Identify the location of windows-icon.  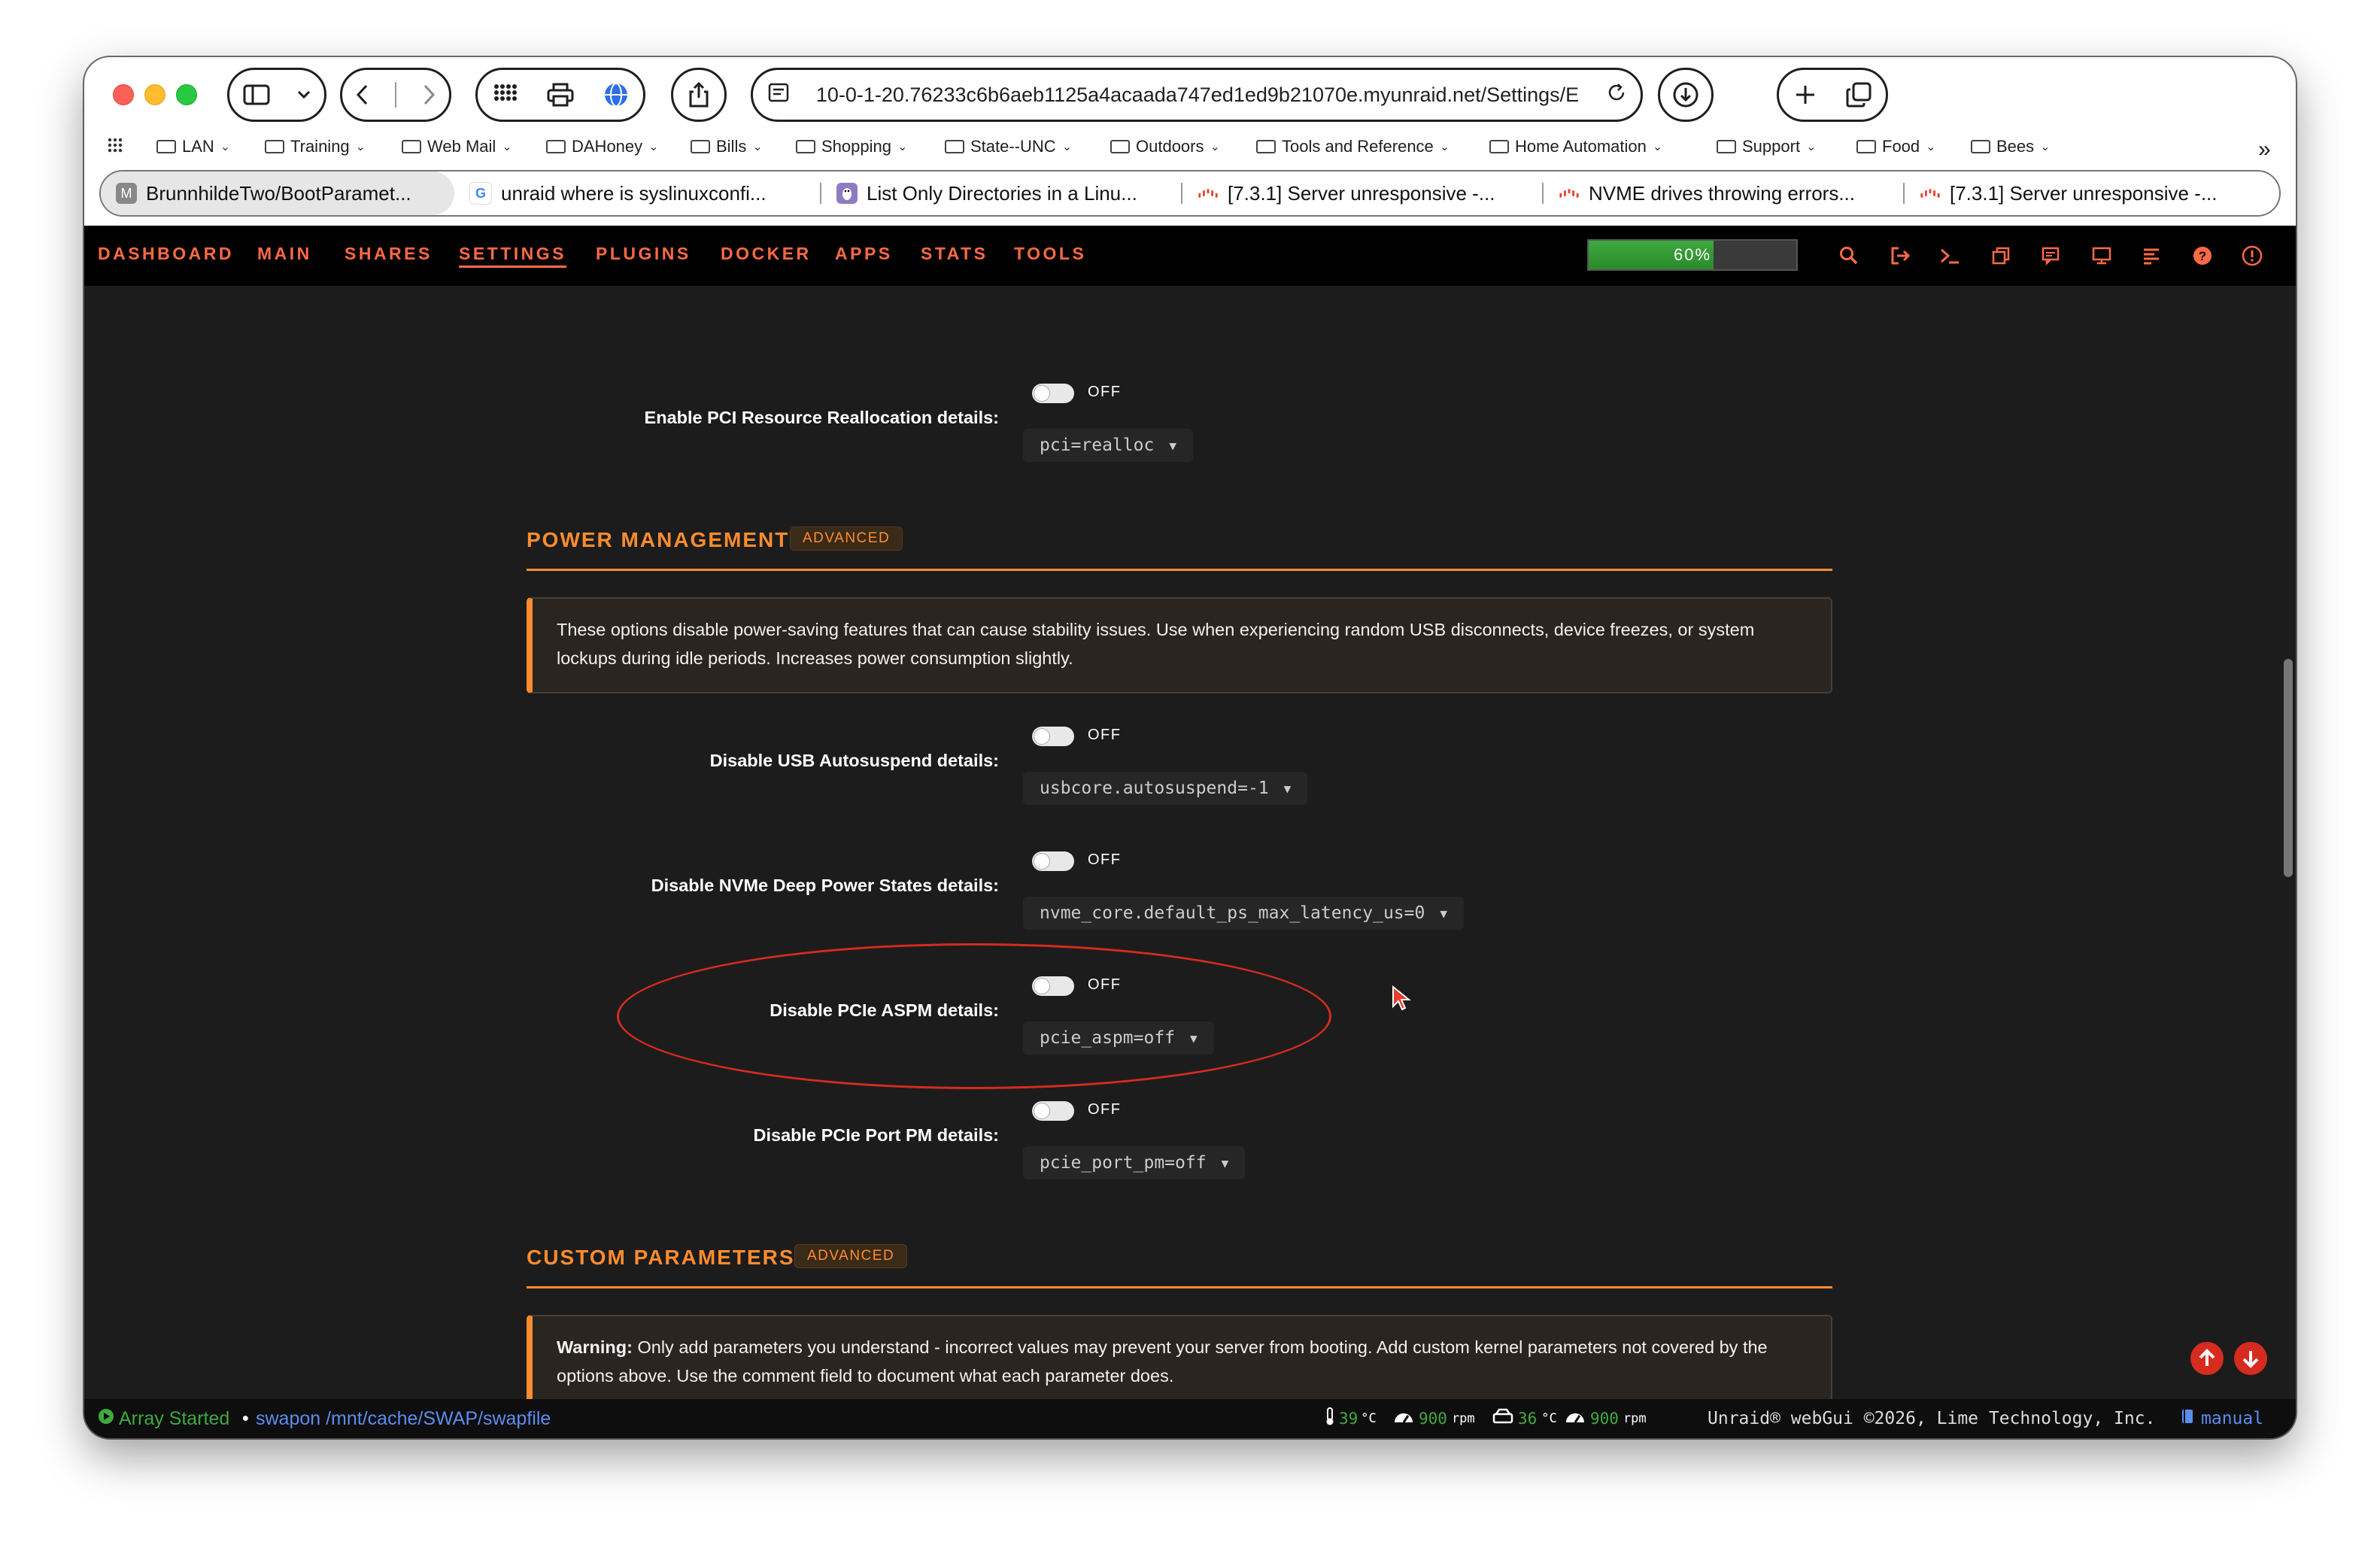
(2001, 256).